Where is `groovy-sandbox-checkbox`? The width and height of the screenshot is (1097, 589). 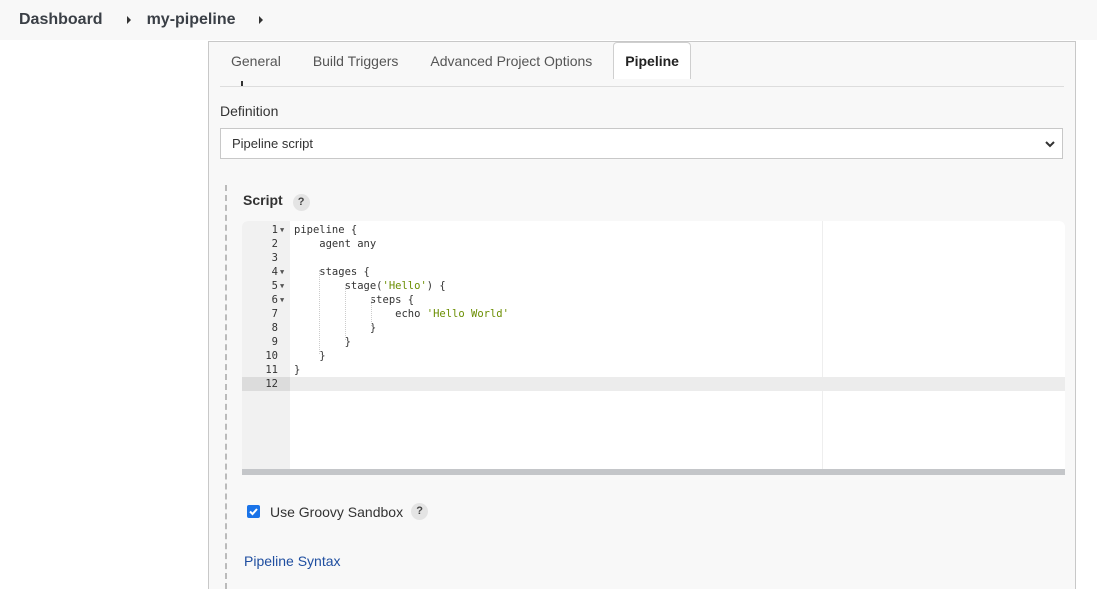 groovy-sandbox-checkbox is located at coordinates (253, 511).